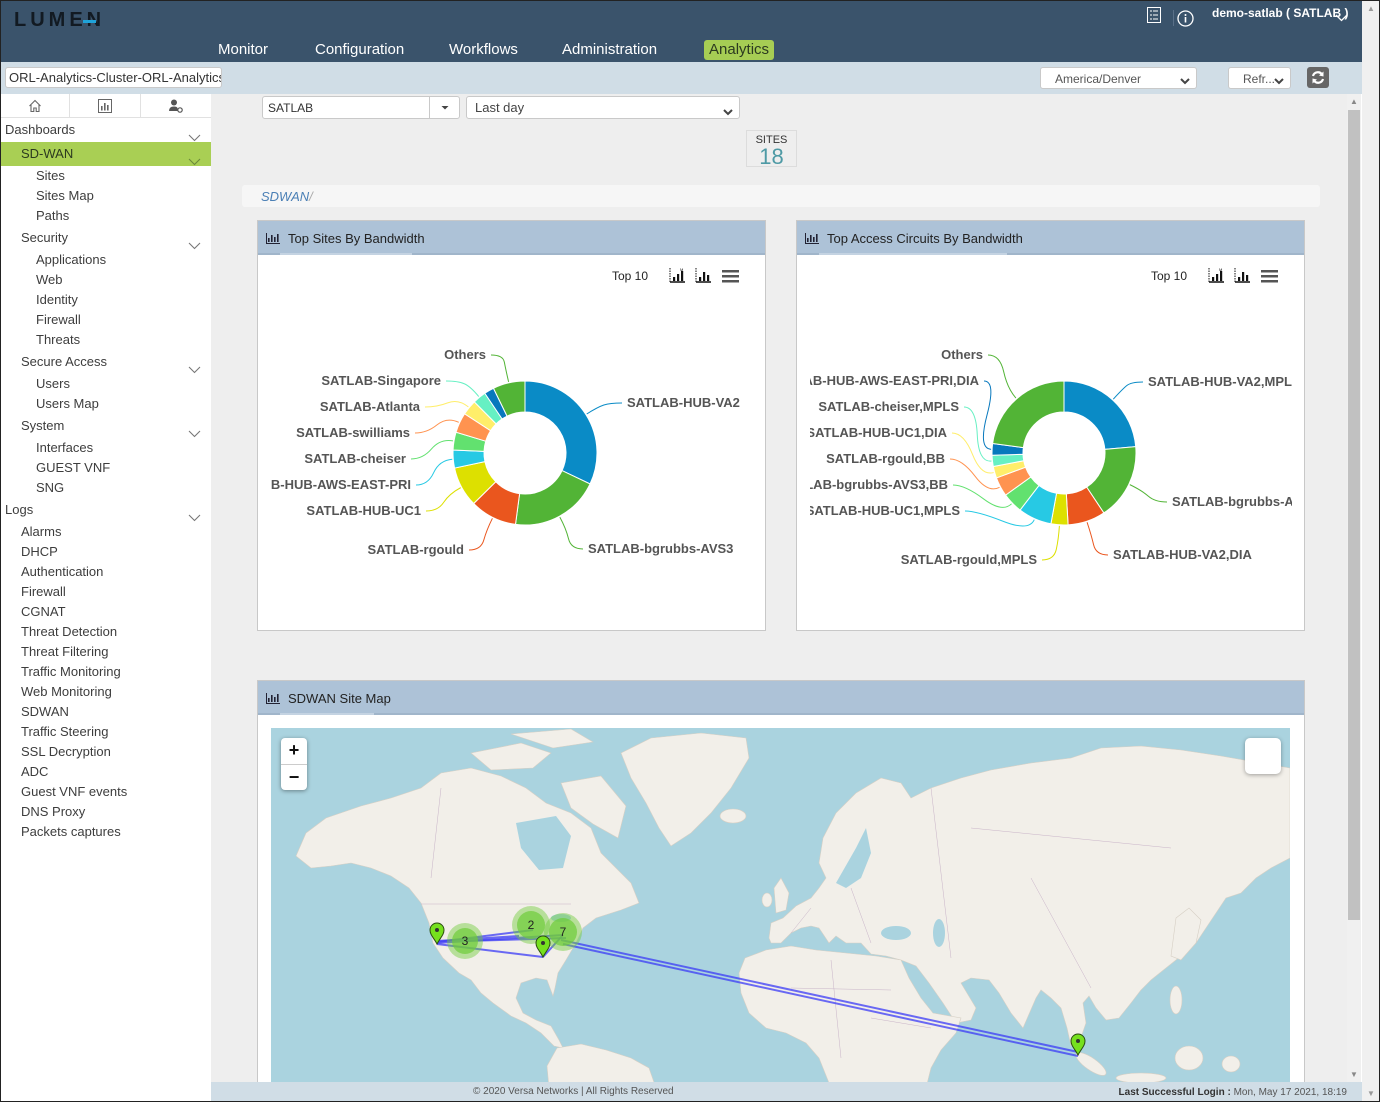 This screenshot has width=1380, height=1102. I want to click on sidebar-tab-analytics, so click(105, 106).